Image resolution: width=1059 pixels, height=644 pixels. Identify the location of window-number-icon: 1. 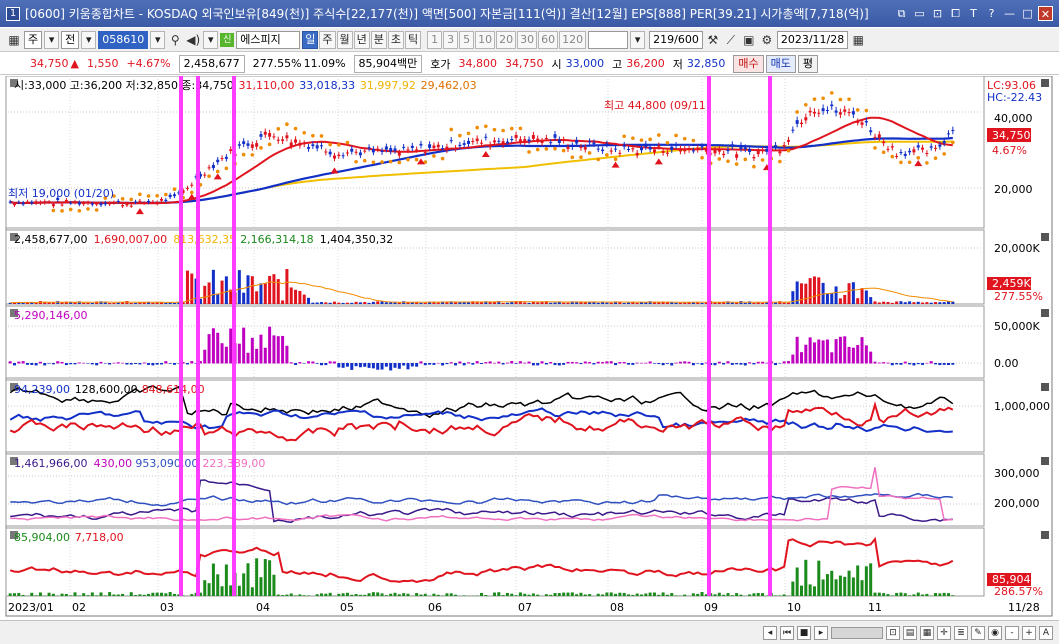
(13, 13).